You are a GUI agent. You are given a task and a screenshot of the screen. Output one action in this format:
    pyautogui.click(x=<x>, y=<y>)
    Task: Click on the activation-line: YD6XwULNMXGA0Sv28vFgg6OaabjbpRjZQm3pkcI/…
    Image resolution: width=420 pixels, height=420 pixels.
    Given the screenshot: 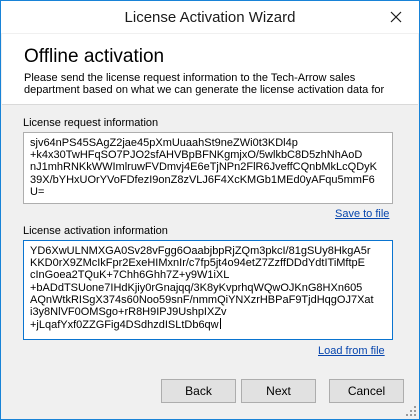 What is the action you would take?
    pyautogui.click(x=200, y=251)
    